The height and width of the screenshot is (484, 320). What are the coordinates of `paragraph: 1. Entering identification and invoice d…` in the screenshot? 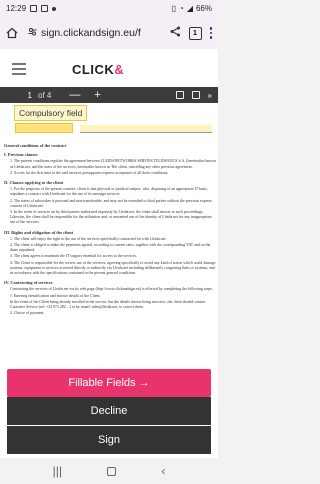 It's located at (55, 295).